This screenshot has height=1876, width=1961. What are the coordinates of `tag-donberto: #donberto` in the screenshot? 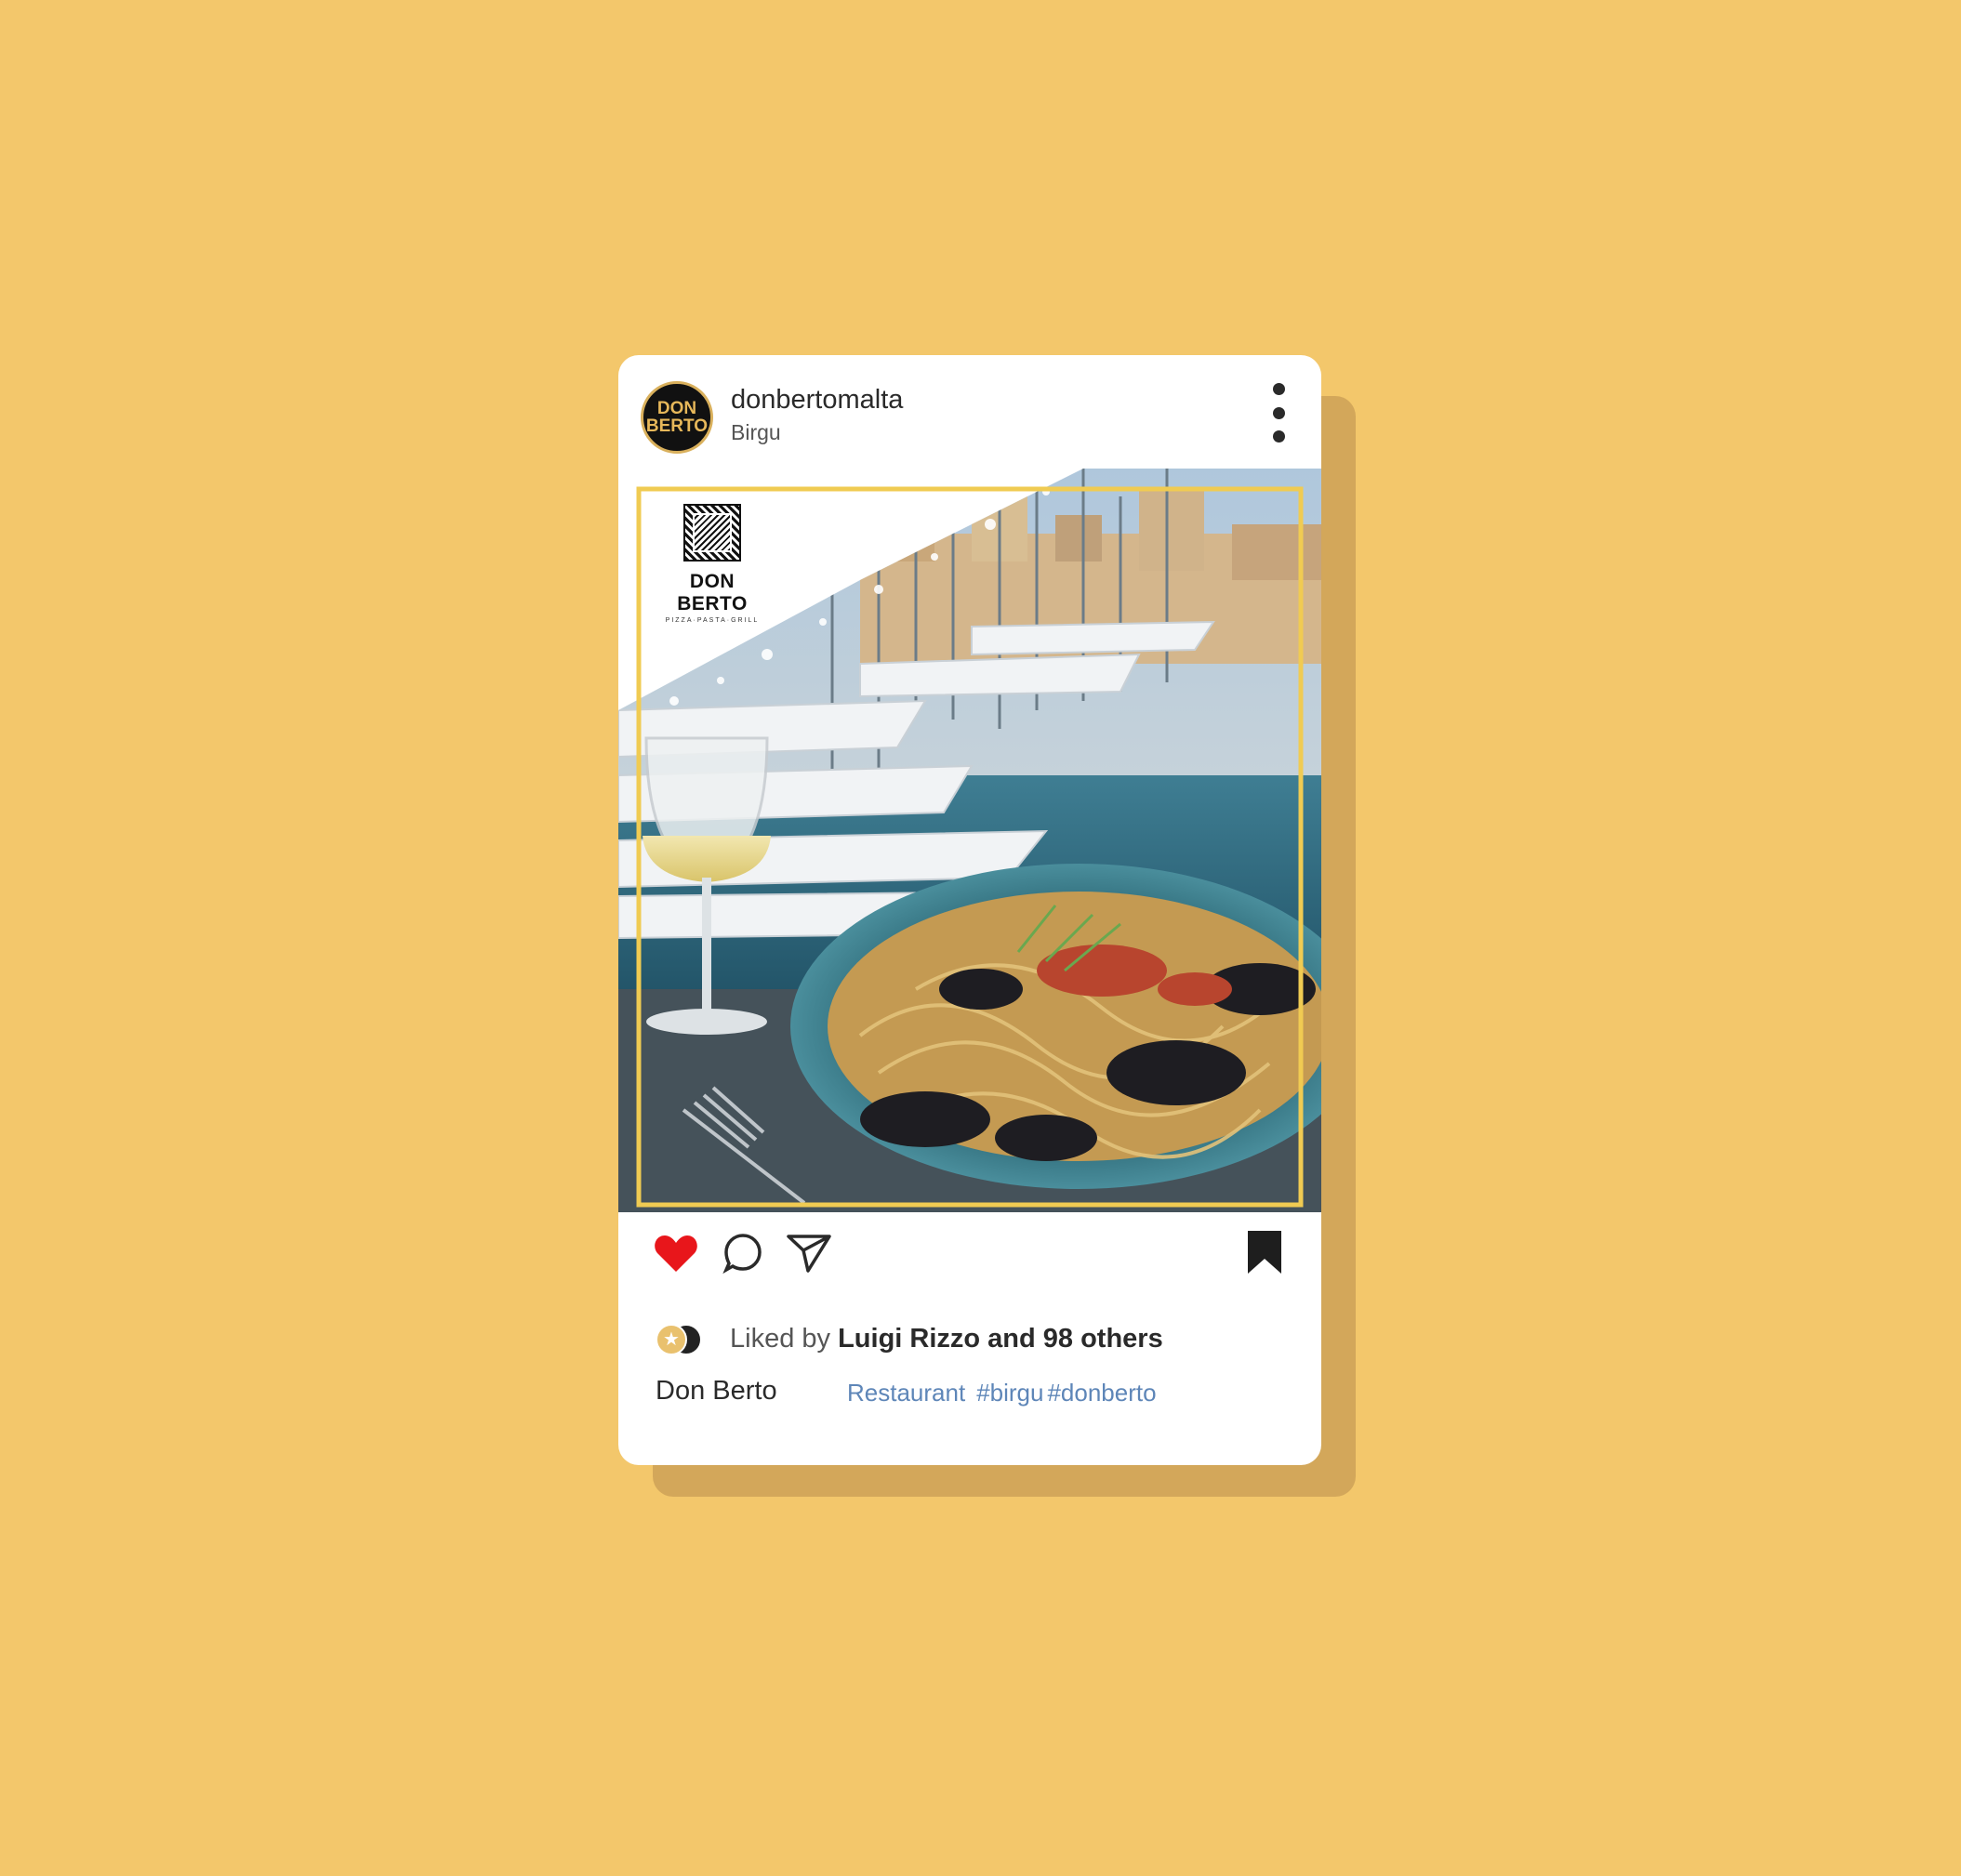 It's located at (1101, 1393).